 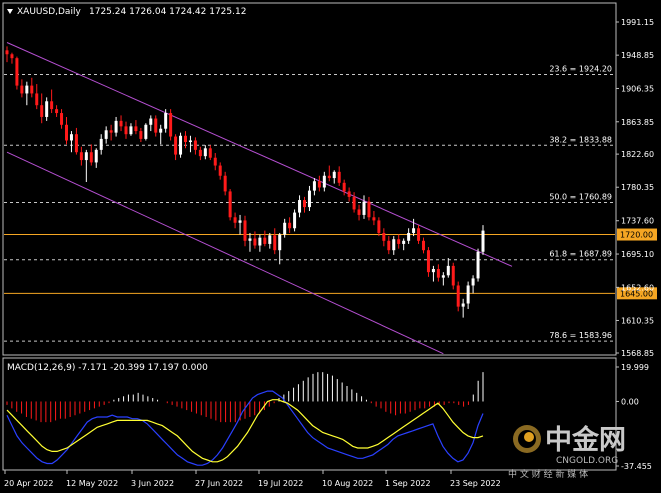 What do you see at coordinates (580, 254) in the screenshot?
I see `fib-label: 61.8 = 1687.89` at bounding box center [580, 254].